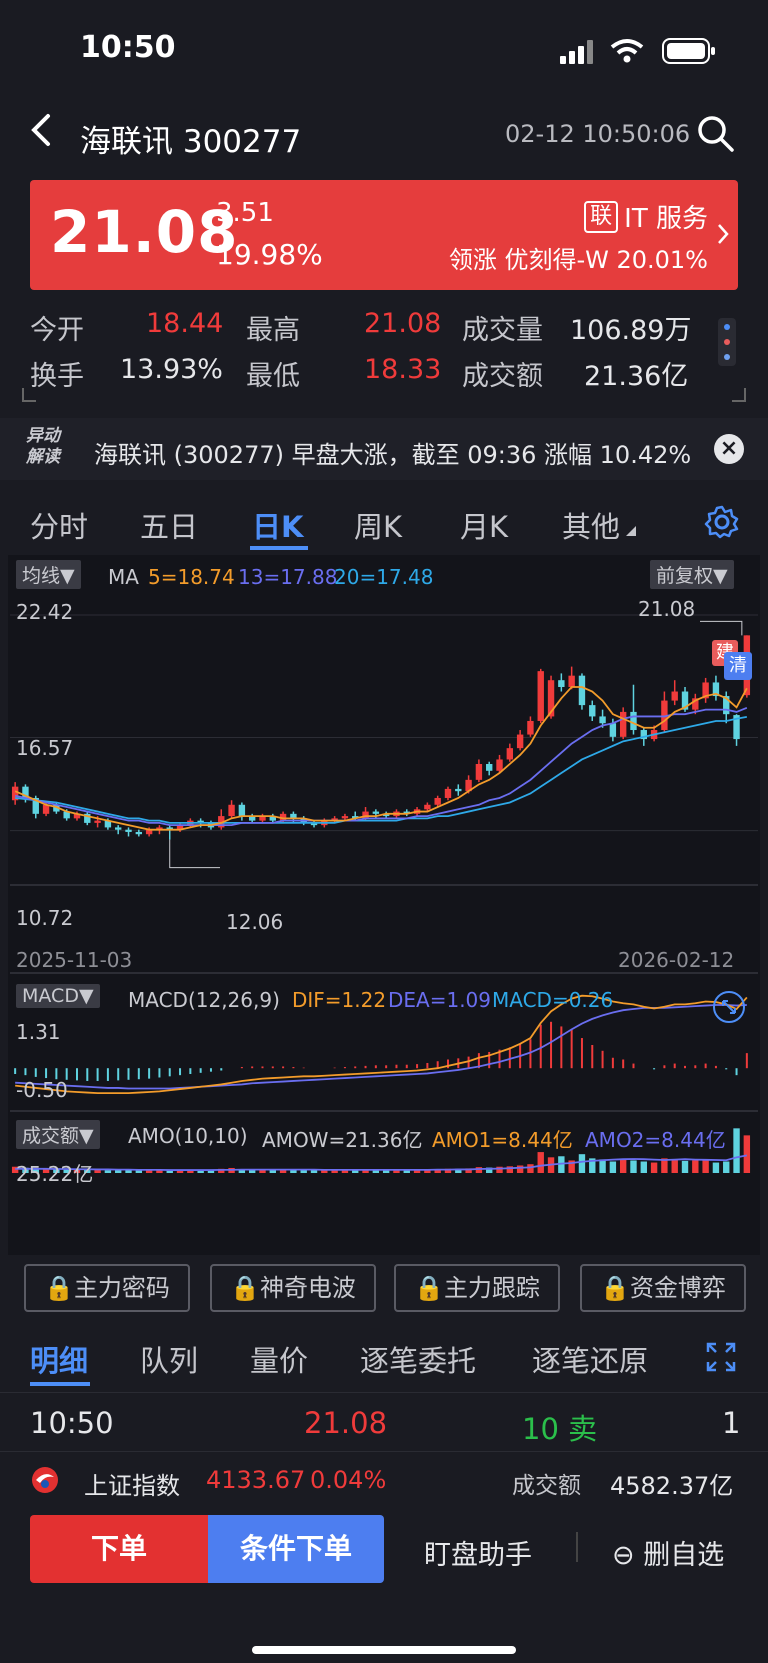 The width and height of the screenshot is (768, 1663). Describe the element at coordinates (676, 960) in the screenshot. I see `date-end: 2026-02-12` at that location.